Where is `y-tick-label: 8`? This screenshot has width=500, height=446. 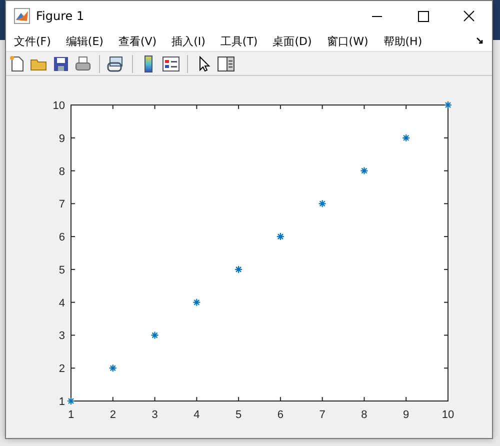
y-tick-label: 8 is located at coordinates (61, 172).